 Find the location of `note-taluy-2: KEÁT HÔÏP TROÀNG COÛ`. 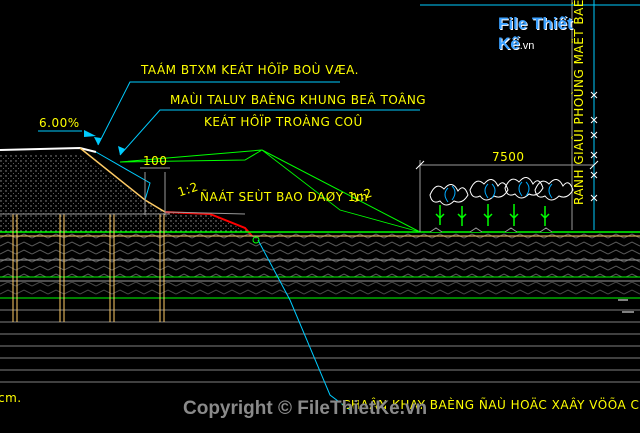

note-taluy-2: KEÁT HÔÏP TROÀNG COÛ is located at coordinates (283, 122).